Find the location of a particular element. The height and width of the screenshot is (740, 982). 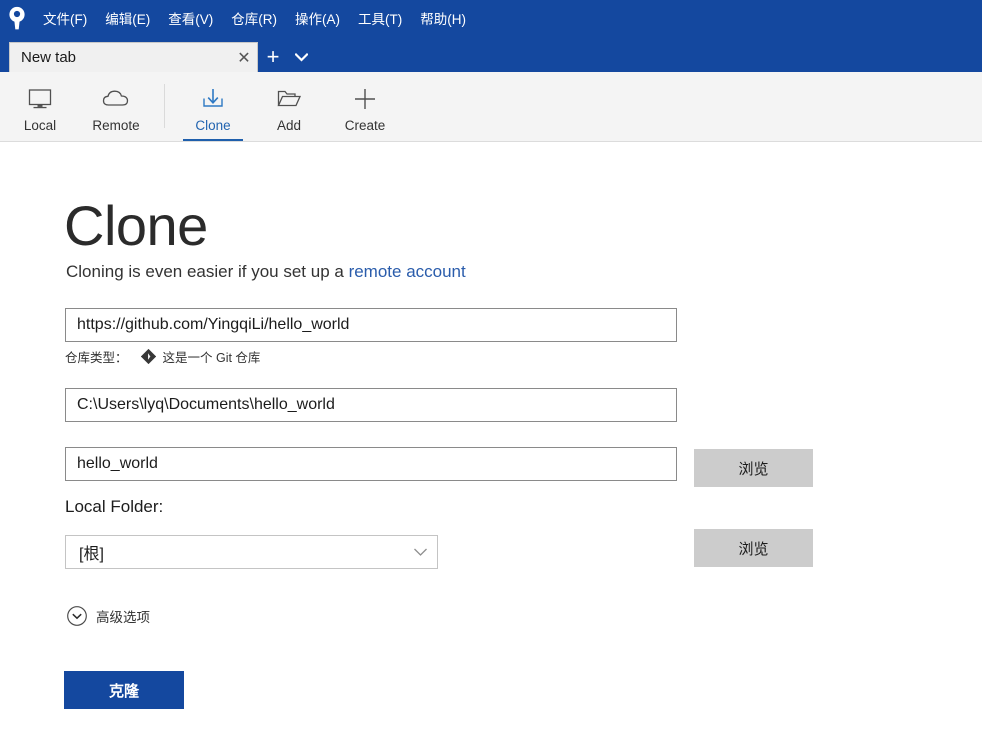

toolbar-label: Remote is located at coordinates (116, 125).